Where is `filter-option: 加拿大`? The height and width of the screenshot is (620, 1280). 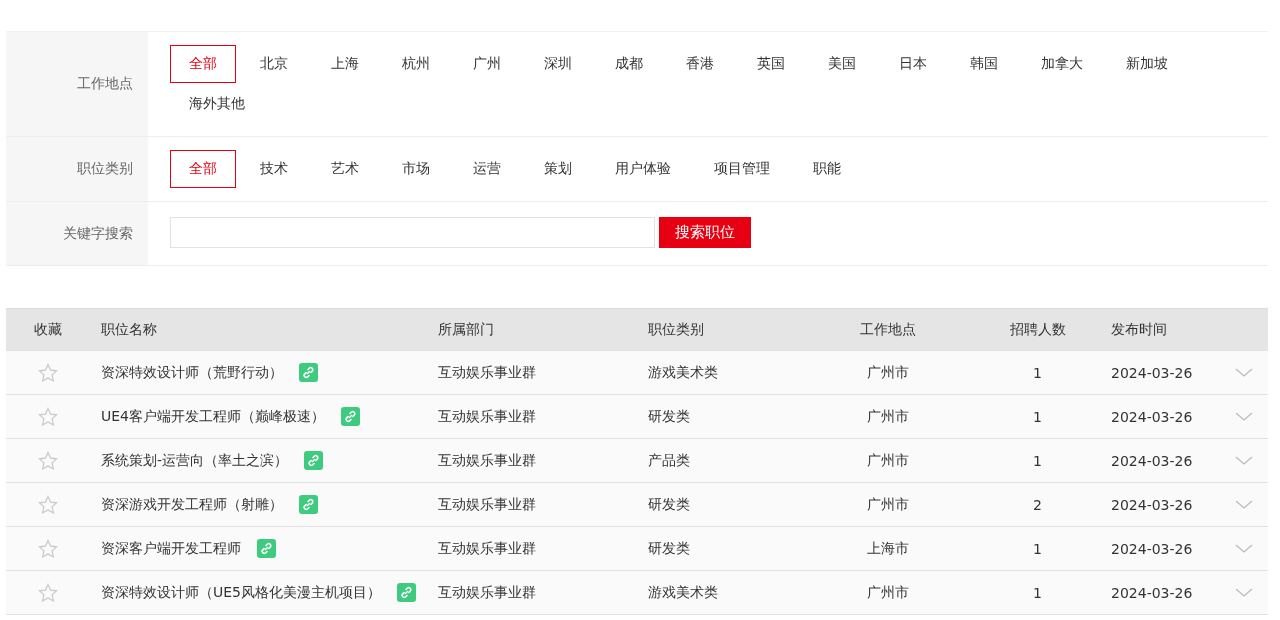 filter-option: 加拿大 is located at coordinates (1062, 64).